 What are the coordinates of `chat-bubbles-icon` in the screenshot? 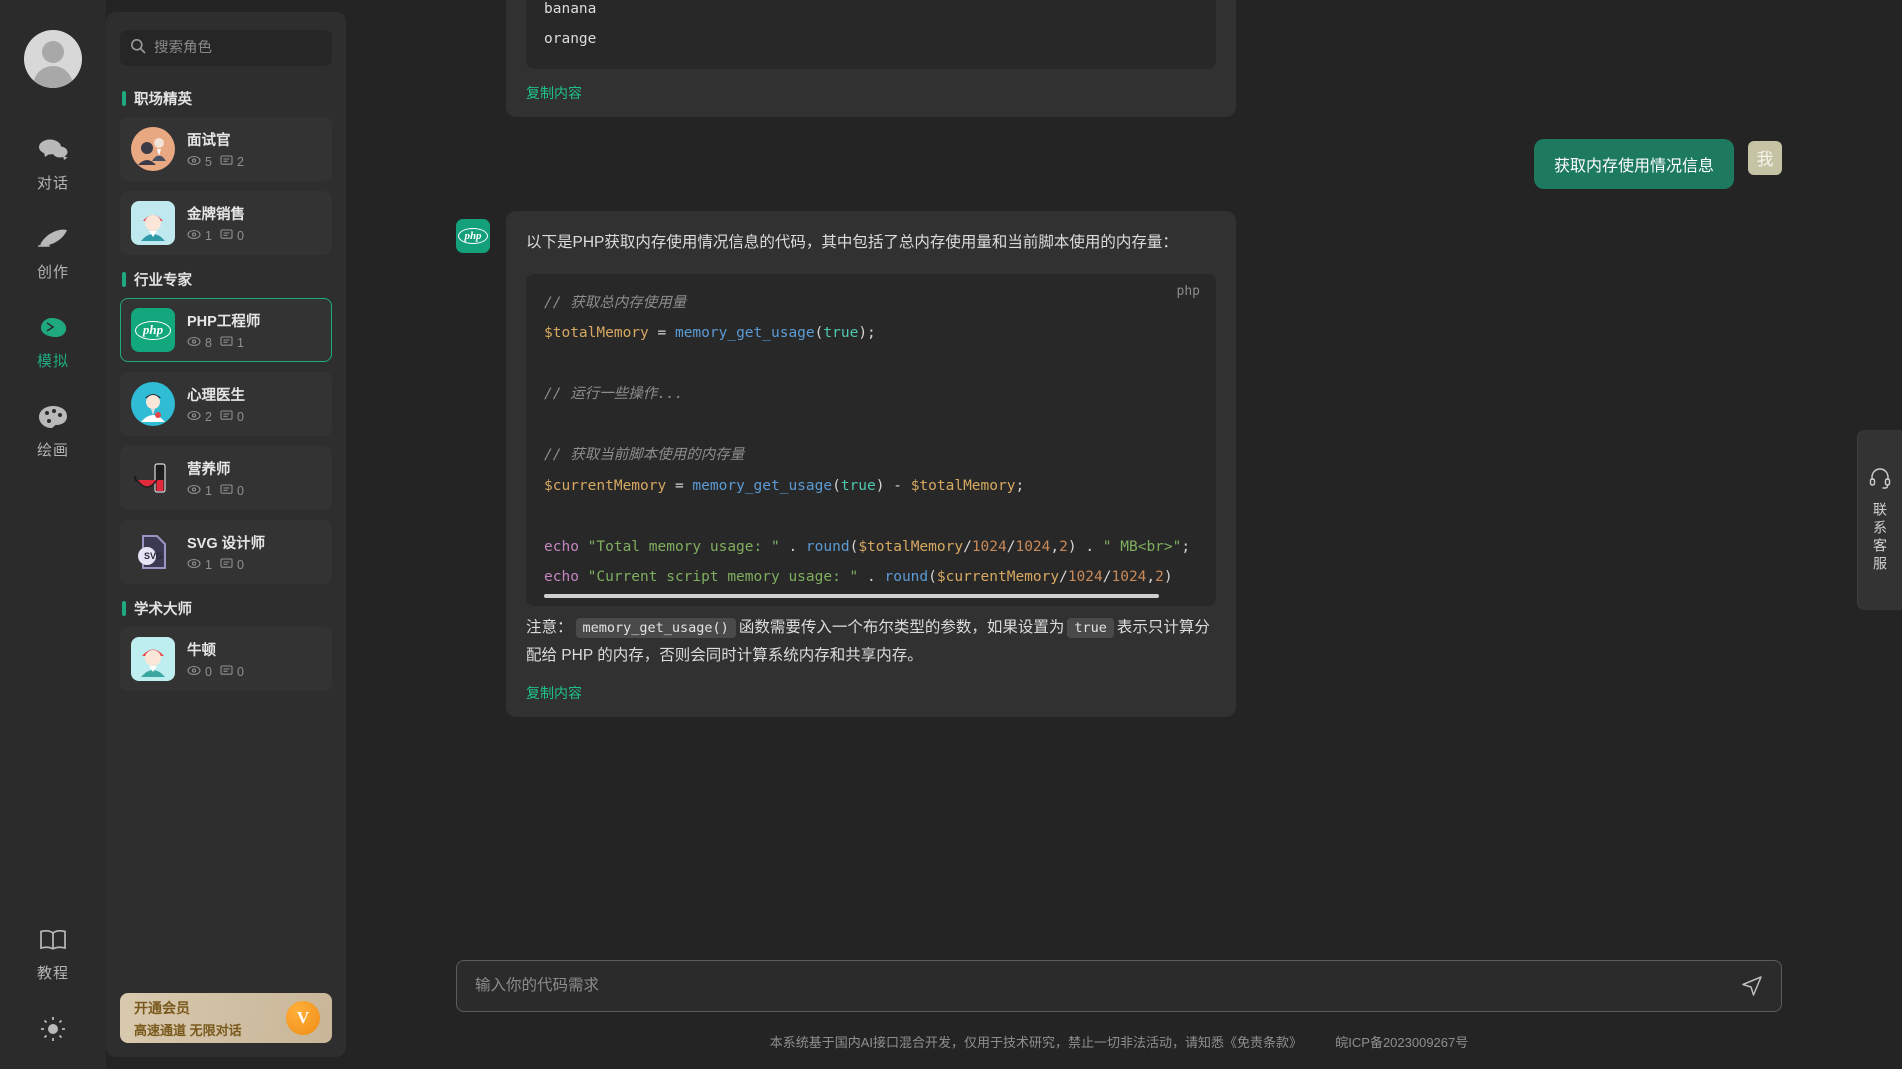 It's located at (53, 150).